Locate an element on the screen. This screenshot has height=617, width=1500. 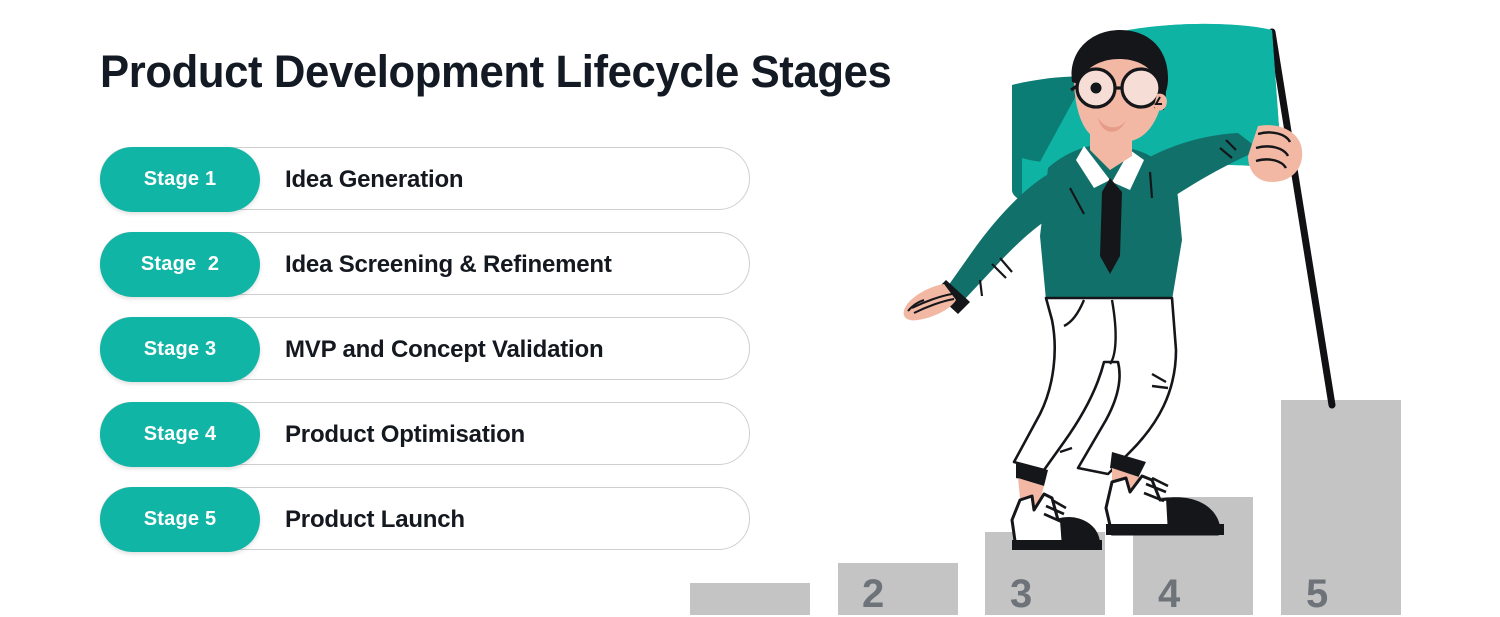
step-number-5: 5 is located at coordinates (1317, 594).